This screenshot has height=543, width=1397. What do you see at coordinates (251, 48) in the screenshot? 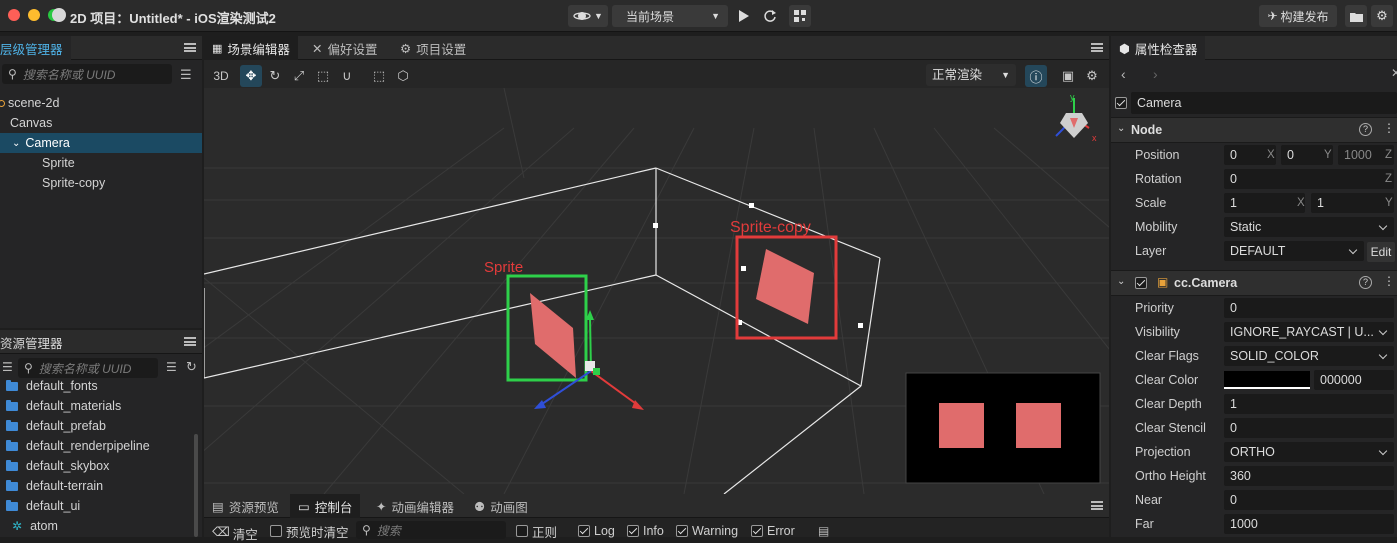
I see `tab-scene-editor: ▦ 场景编辑器` at bounding box center [251, 48].